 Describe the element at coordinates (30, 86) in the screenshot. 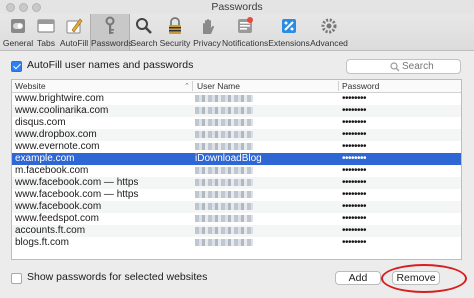

I see `column-header-website: Website` at that location.